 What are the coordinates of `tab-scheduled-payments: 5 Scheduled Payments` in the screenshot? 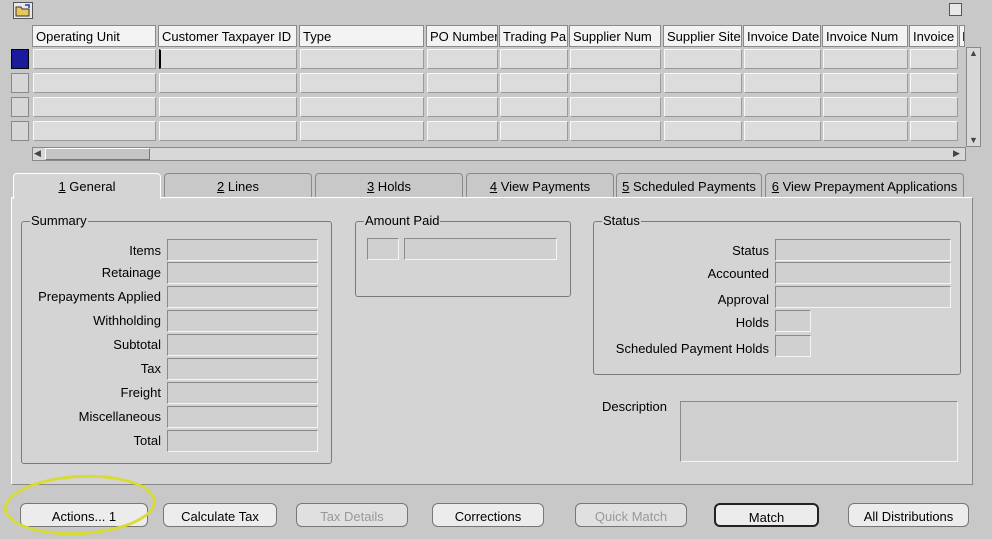 It's located at (689, 185).